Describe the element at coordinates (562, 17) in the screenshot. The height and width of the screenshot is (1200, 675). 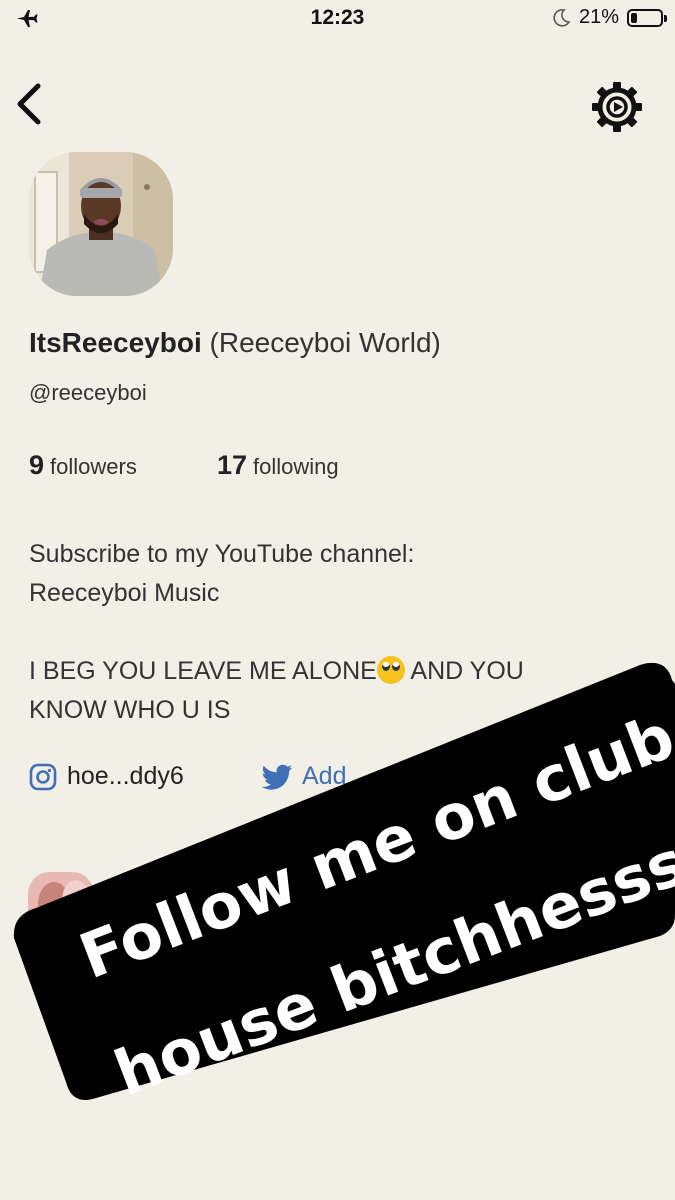
I see `moon-icon` at that location.